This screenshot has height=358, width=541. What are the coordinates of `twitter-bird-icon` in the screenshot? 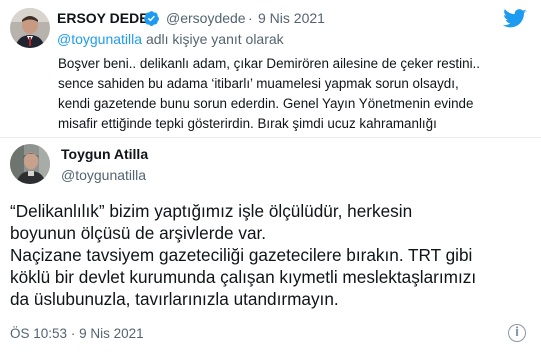 It's located at (515, 19).